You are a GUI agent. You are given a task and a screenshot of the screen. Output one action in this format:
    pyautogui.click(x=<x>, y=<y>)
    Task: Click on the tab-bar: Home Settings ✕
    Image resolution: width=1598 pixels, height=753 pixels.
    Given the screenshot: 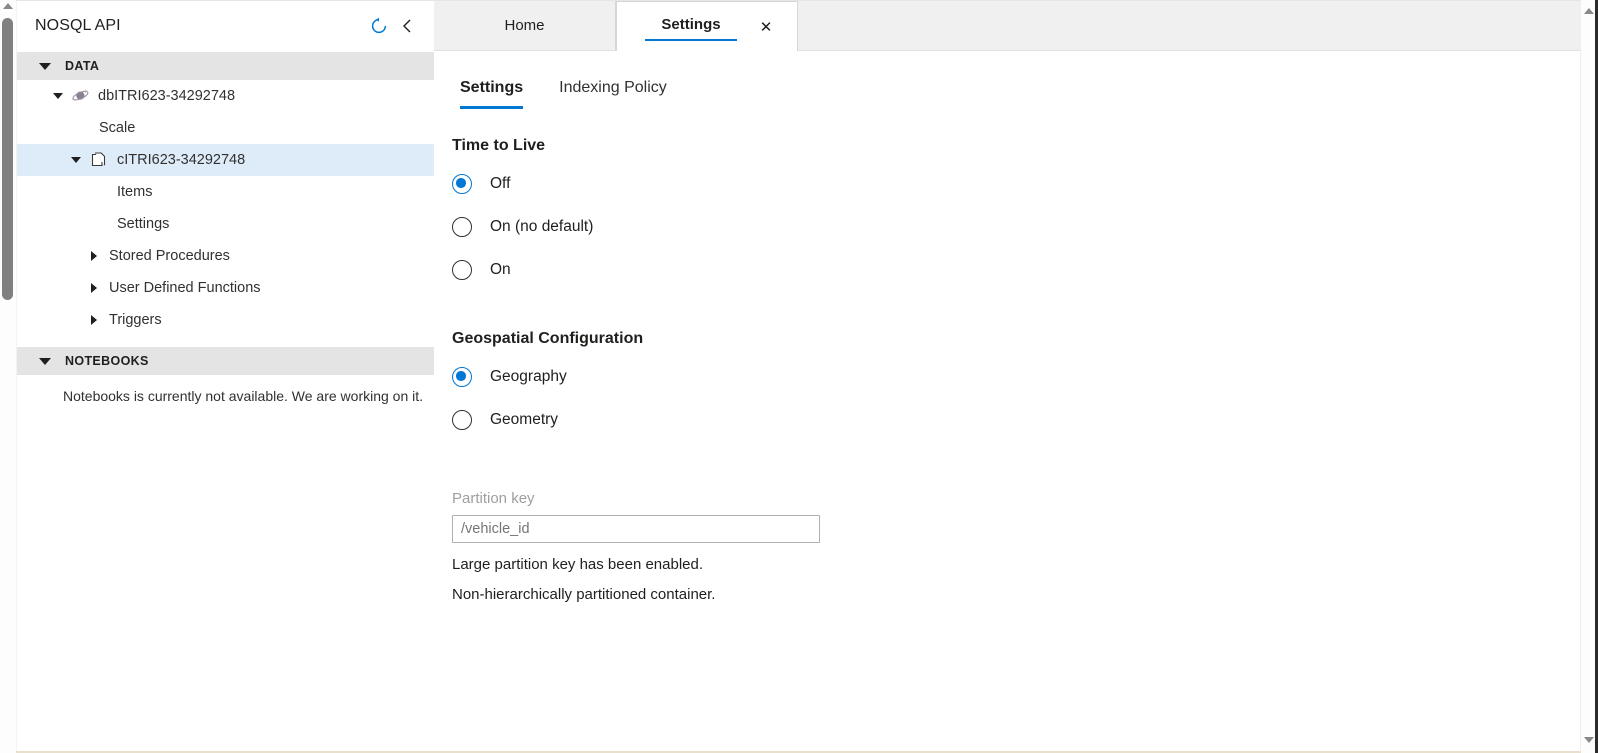 What is the action you would take?
    pyautogui.click(x=1007, y=25)
    